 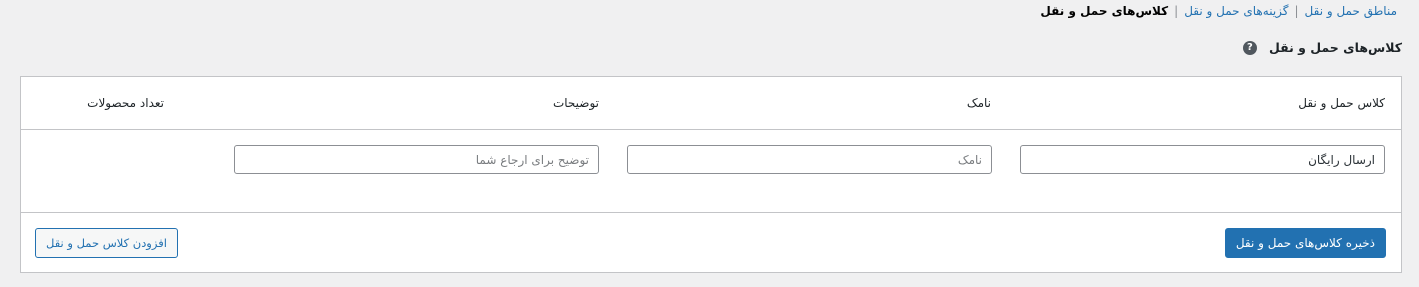 I want to click on column-header-shipping-class: کلاس حمل و نقل, so click(x=1341, y=103).